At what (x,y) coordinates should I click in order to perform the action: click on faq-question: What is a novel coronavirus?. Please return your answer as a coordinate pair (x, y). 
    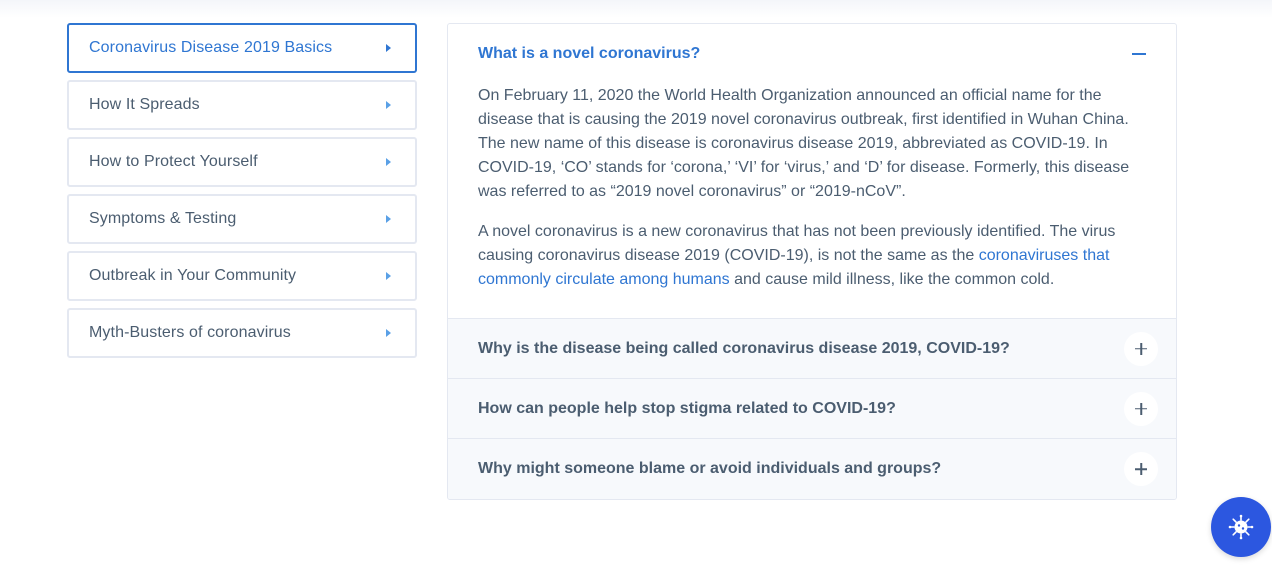
    Looking at the image, I should click on (589, 53).